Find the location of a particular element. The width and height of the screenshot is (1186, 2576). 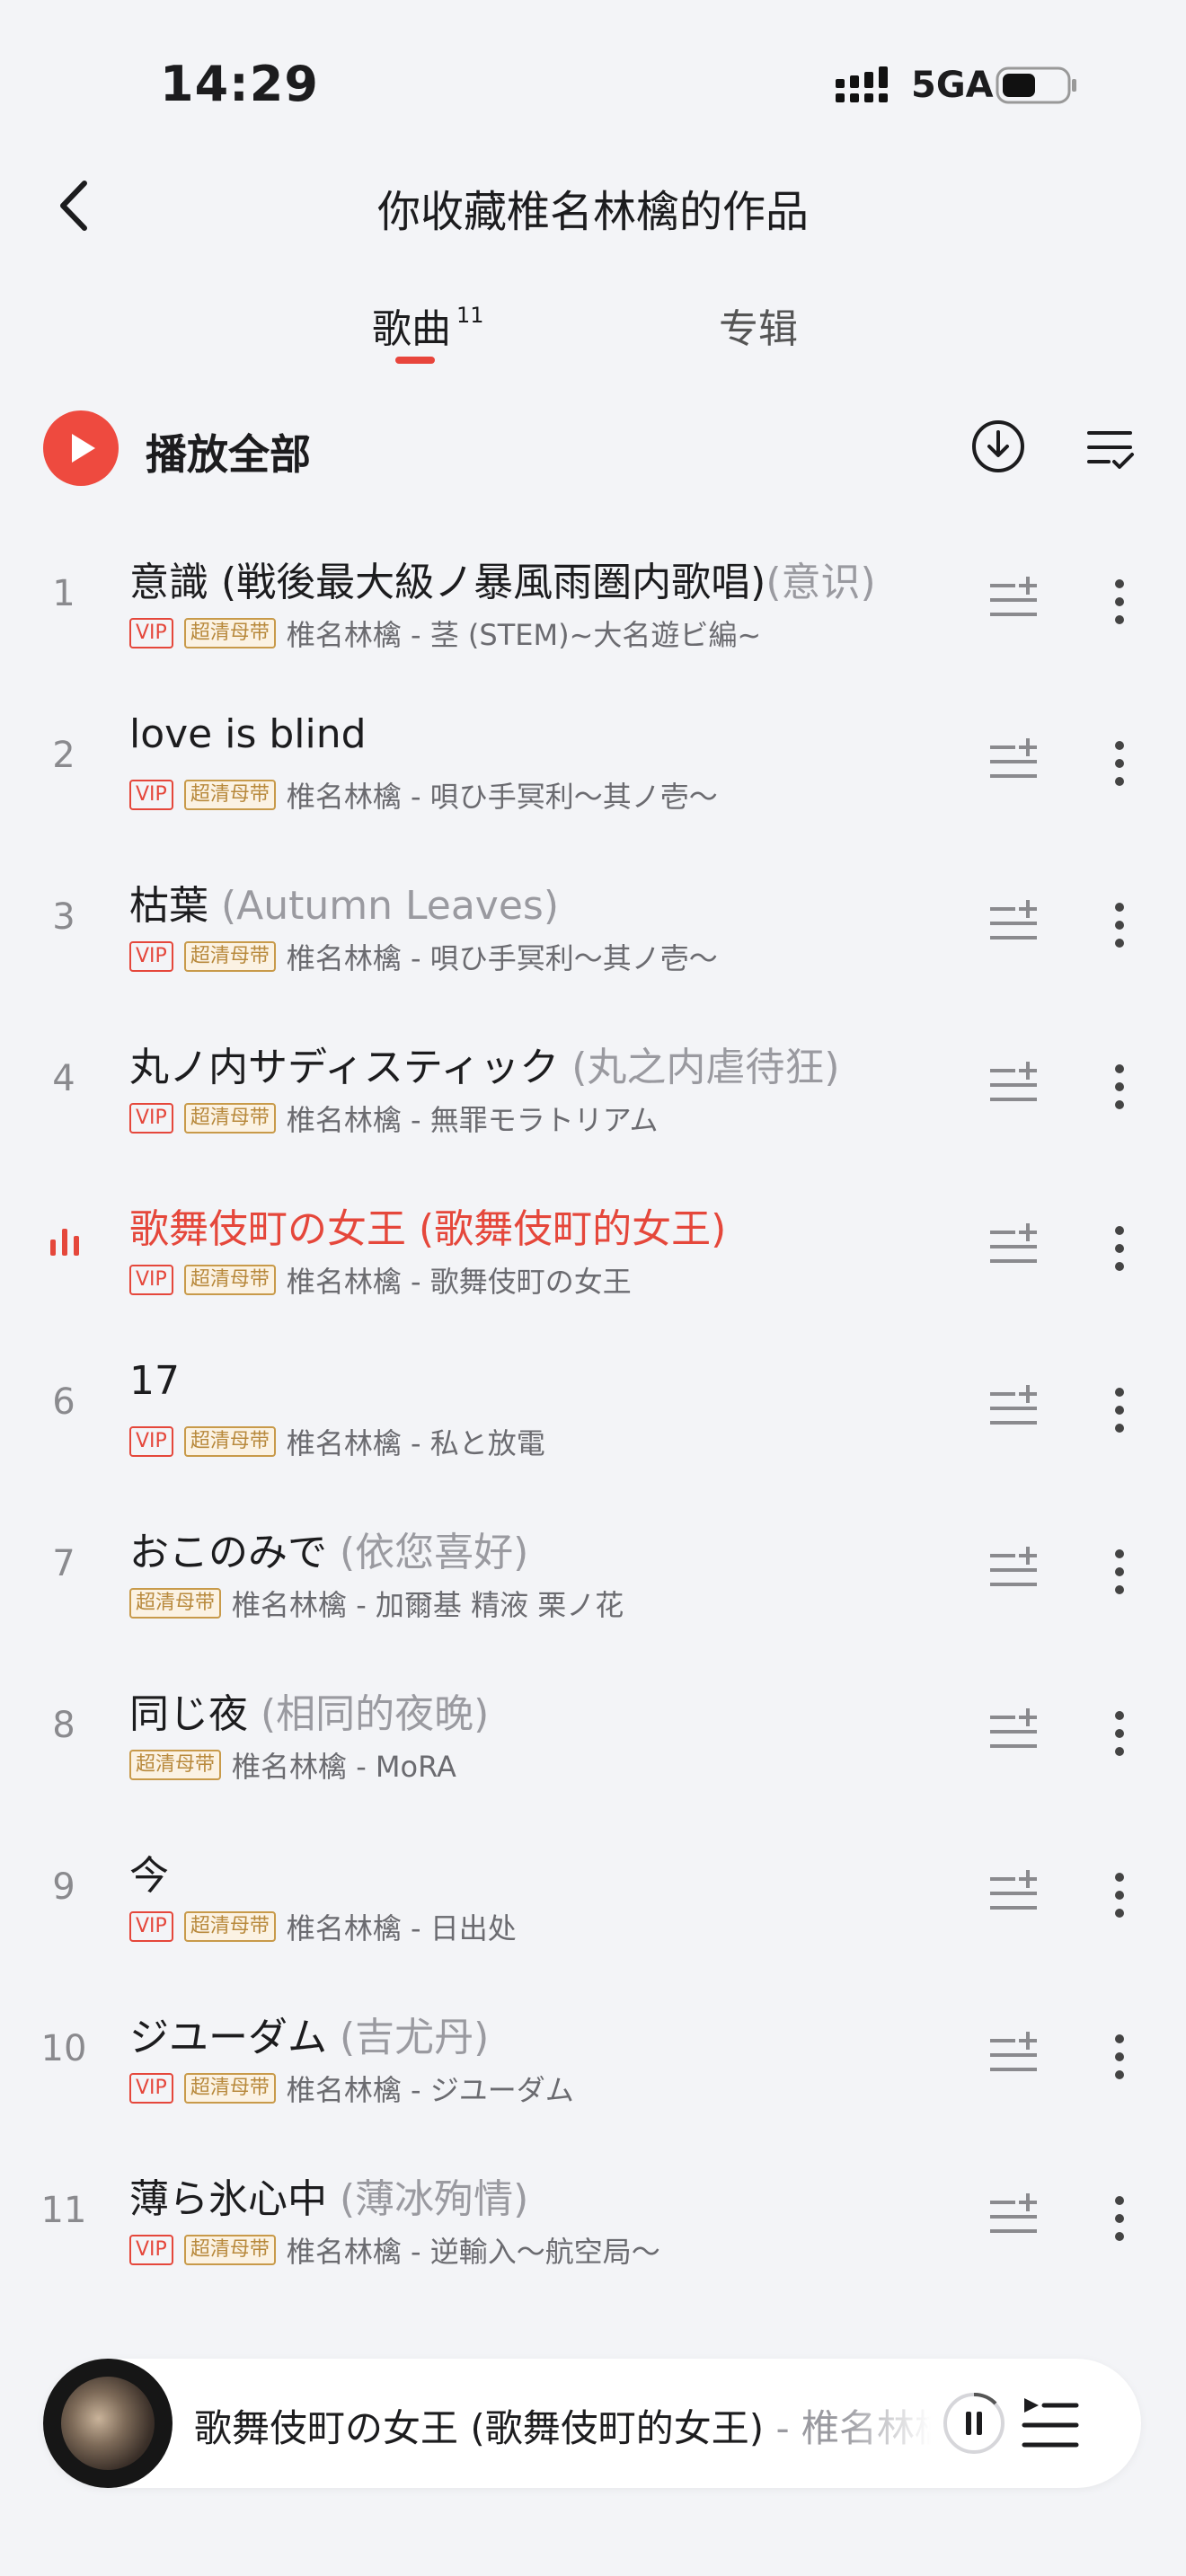

song-title: 枯葉 (Autumn Leaves) is located at coordinates (533, 902).